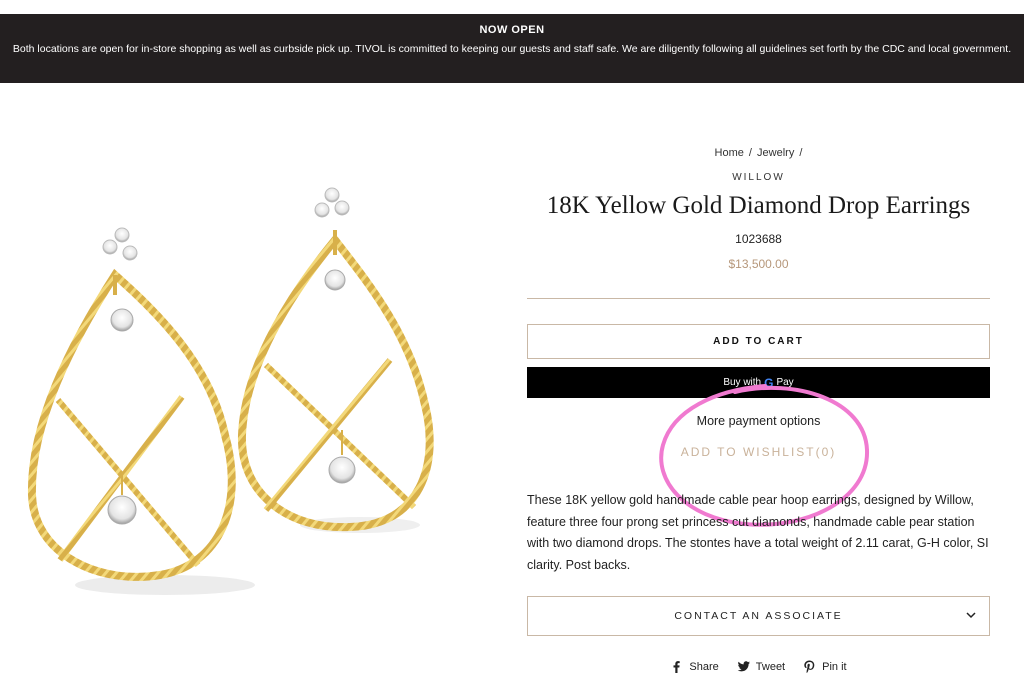 Image resolution: width=1024 pixels, height=683 pixels. Describe the element at coordinates (769, 382) in the screenshot. I see `google-g-icon: G` at that location.